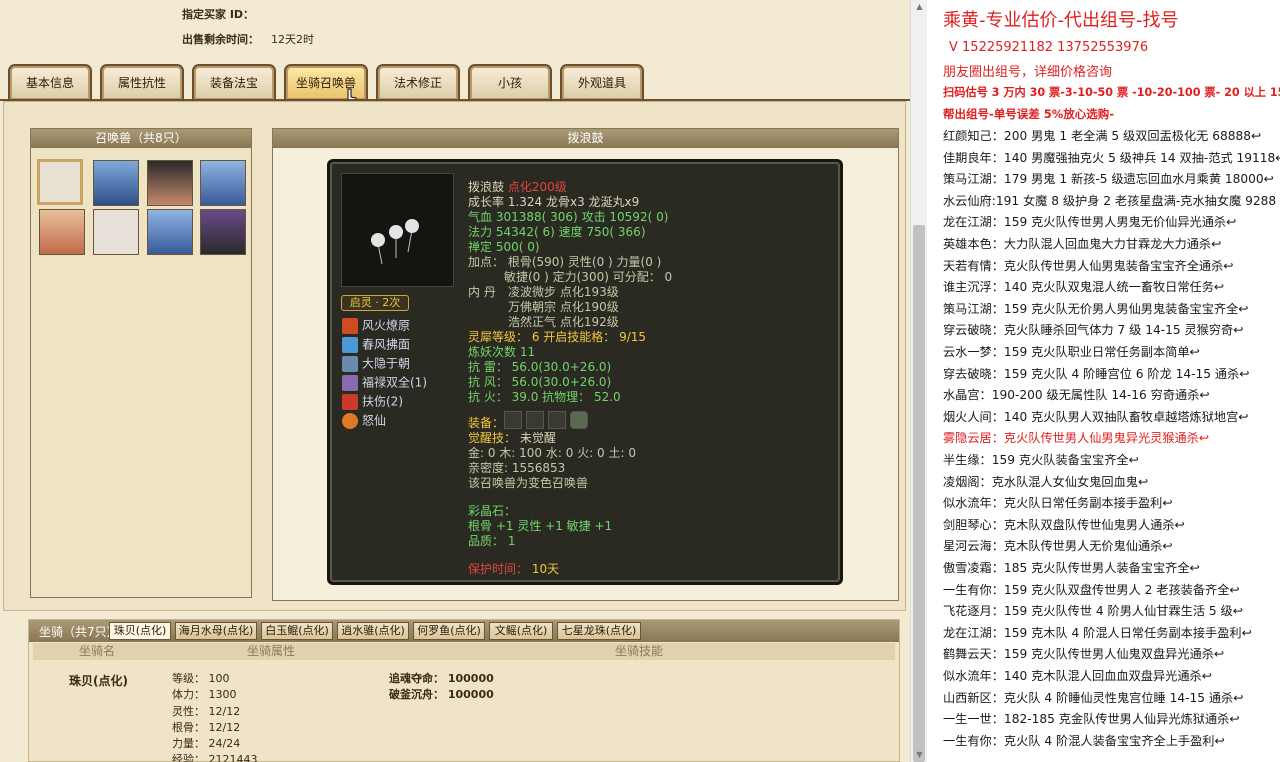  I want to click on ad-list-item: 策马江湖：159 克火队无价男人男仙男鬼装备宝宝齐全↩, so click(1096, 308).